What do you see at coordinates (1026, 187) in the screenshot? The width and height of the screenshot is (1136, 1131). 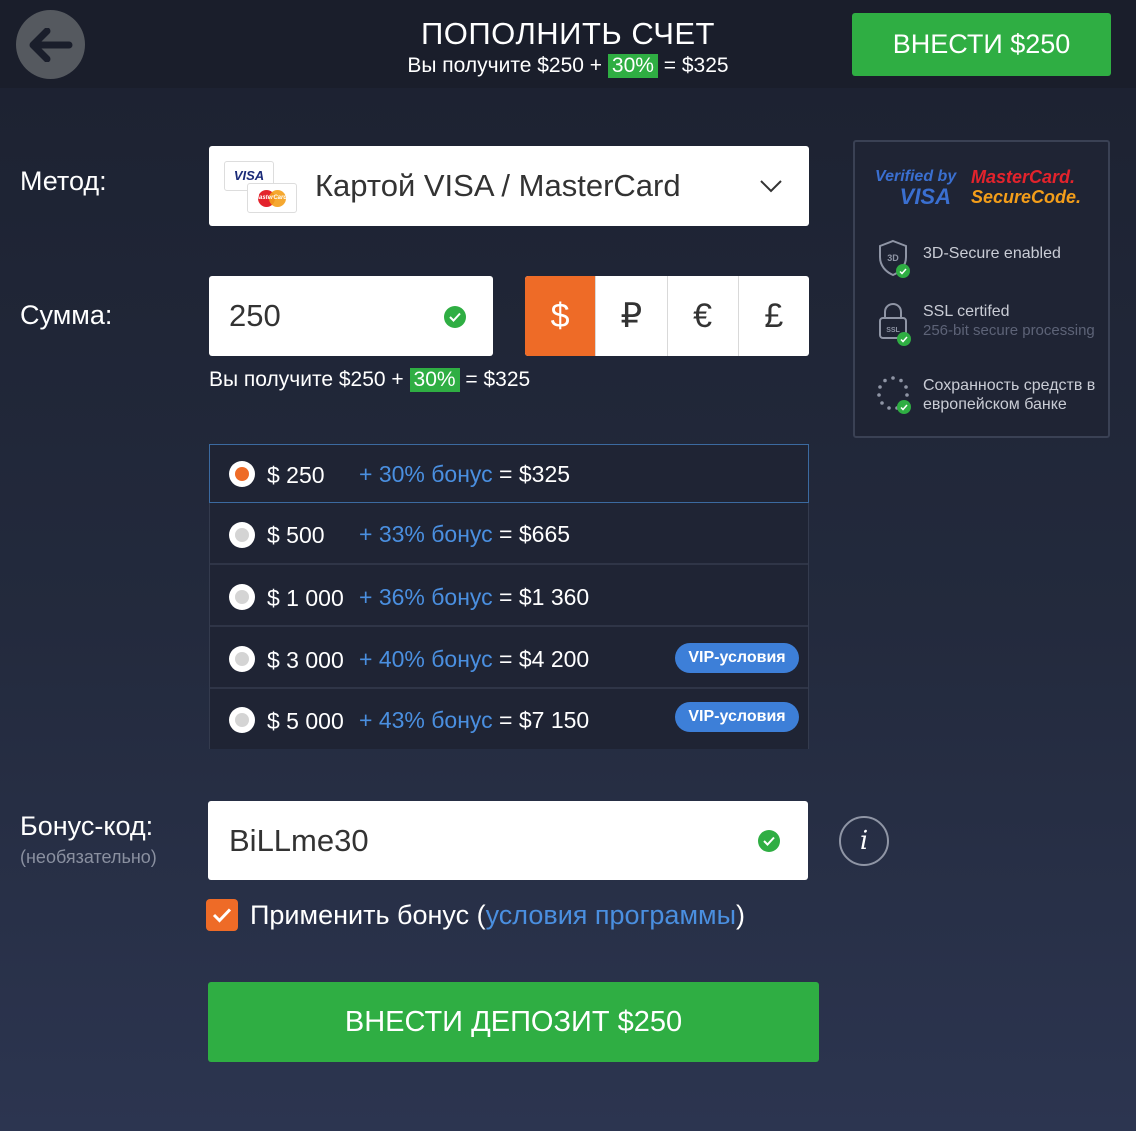 I see `mastercard-securecode-logo: MasterCard. SecureCode.` at bounding box center [1026, 187].